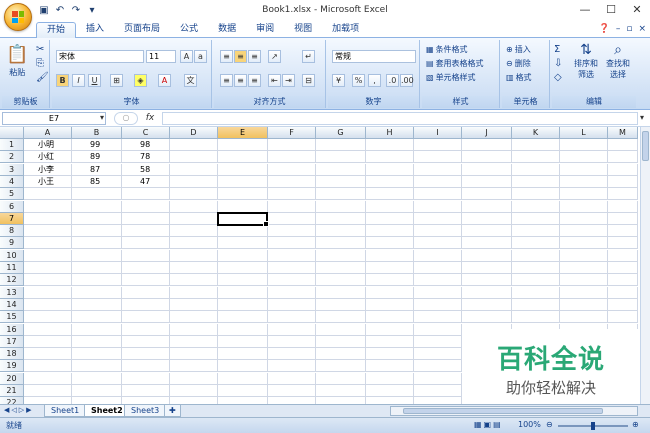 This screenshot has width=650, height=433. What do you see at coordinates (17, 61) in the screenshot?
I see `paste-button: 📋 粘贴` at bounding box center [17, 61].